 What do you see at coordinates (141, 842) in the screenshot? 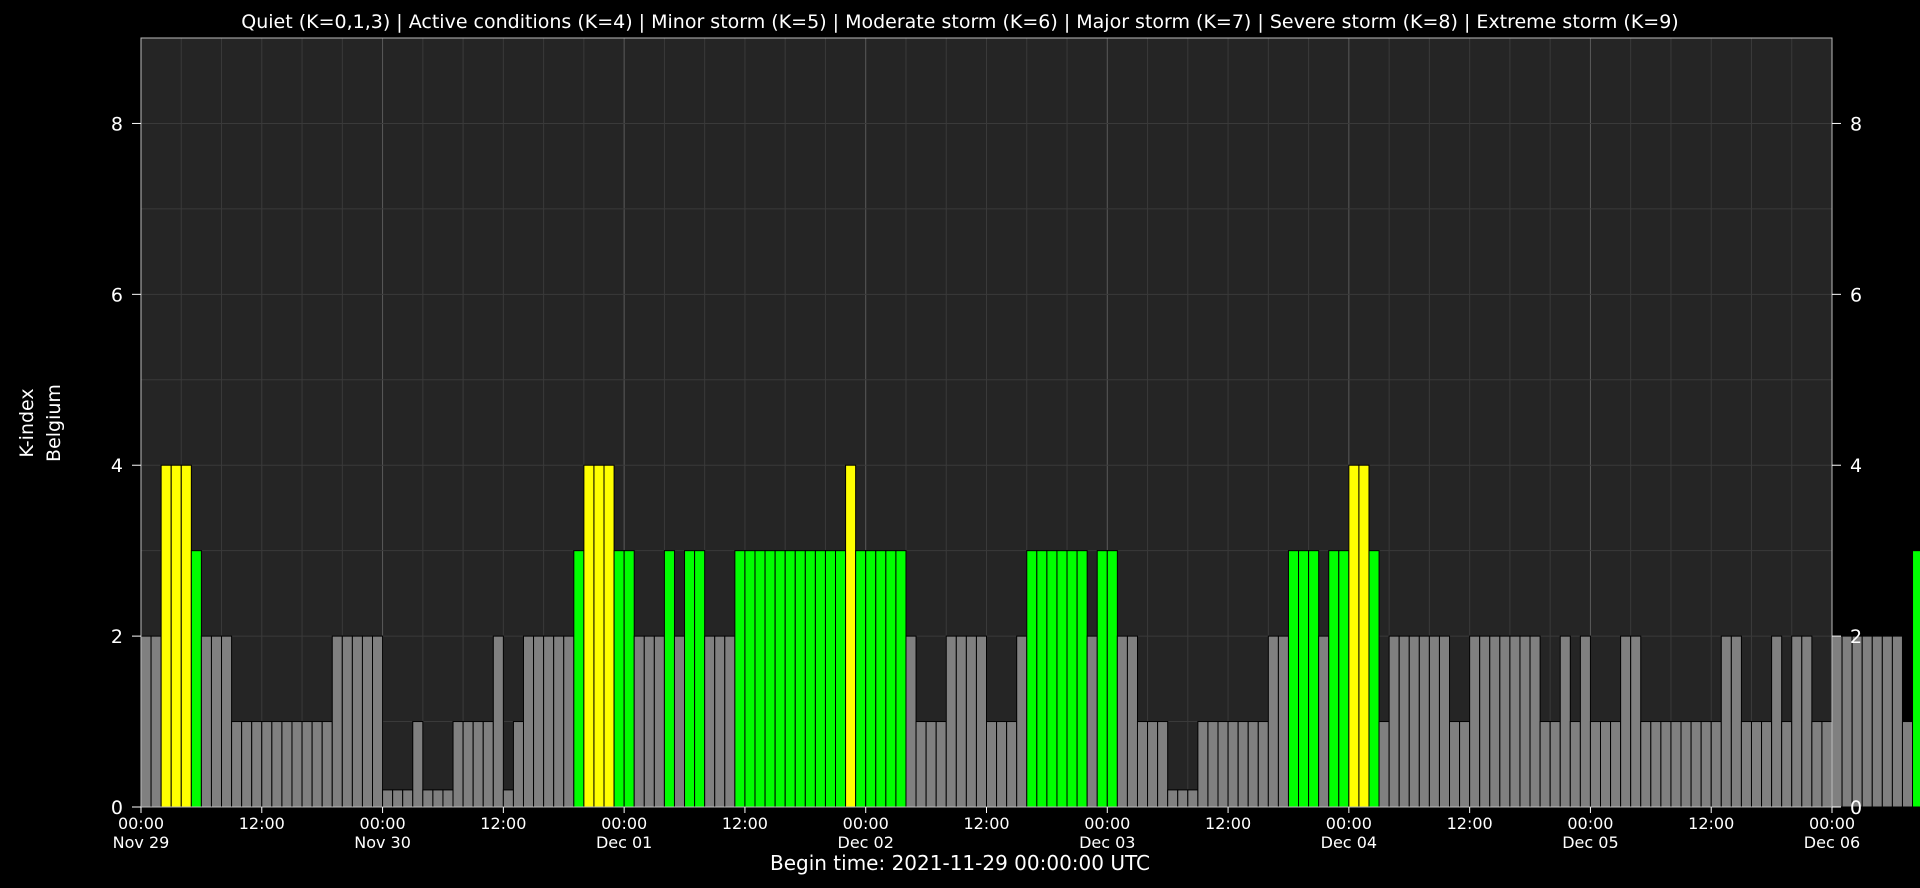
I see `x-tick-label-date: Nov 29` at bounding box center [141, 842].